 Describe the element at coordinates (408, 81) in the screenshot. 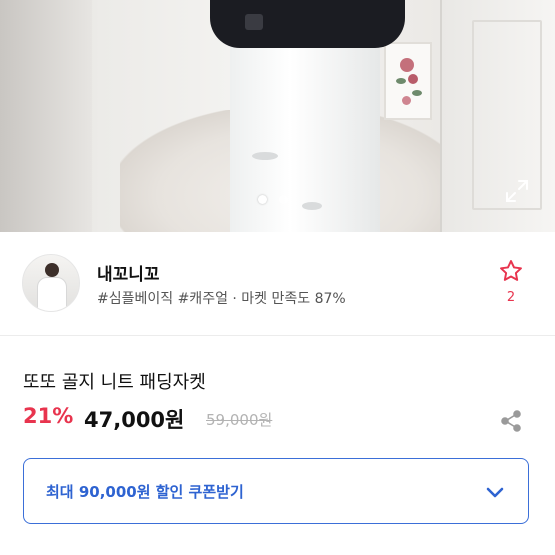

I see `photo-wall-frame` at that location.